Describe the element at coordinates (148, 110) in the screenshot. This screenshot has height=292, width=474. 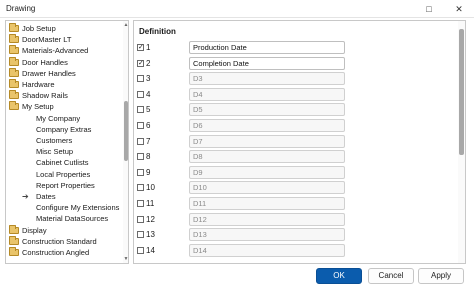
I see `row-number: 5` at that location.